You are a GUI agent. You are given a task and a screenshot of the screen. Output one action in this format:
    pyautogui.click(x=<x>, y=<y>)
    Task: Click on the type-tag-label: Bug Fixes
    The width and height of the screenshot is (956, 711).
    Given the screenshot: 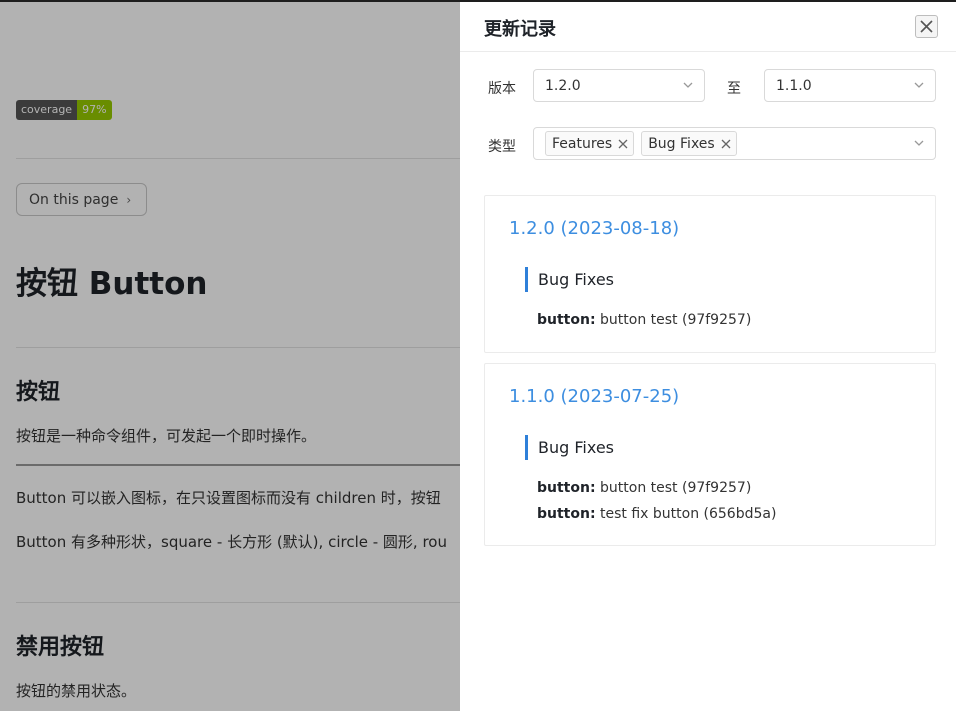 What is the action you would take?
    pyautogui.click(x=681, y=143)
    